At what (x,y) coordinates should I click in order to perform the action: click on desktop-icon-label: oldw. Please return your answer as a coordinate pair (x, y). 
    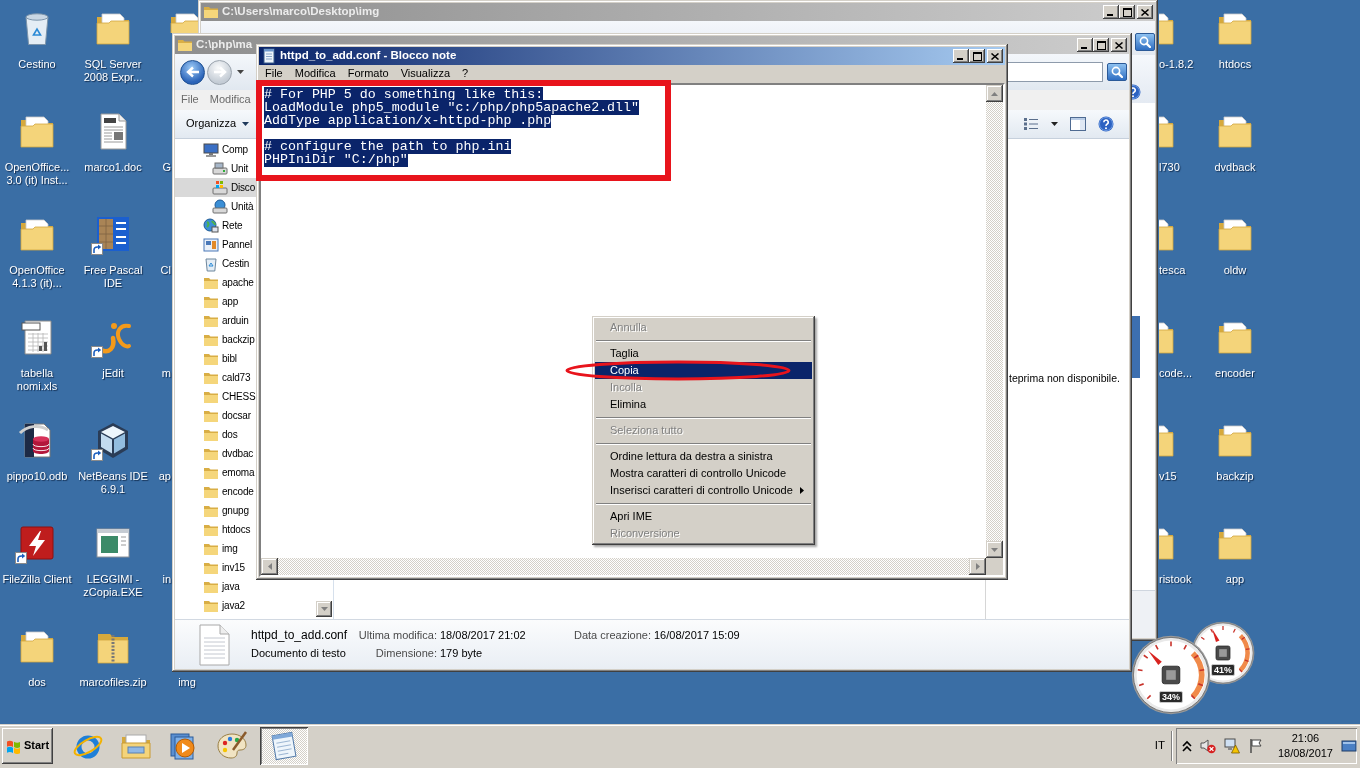
    Looking at the image, I should click on (1235, 270).